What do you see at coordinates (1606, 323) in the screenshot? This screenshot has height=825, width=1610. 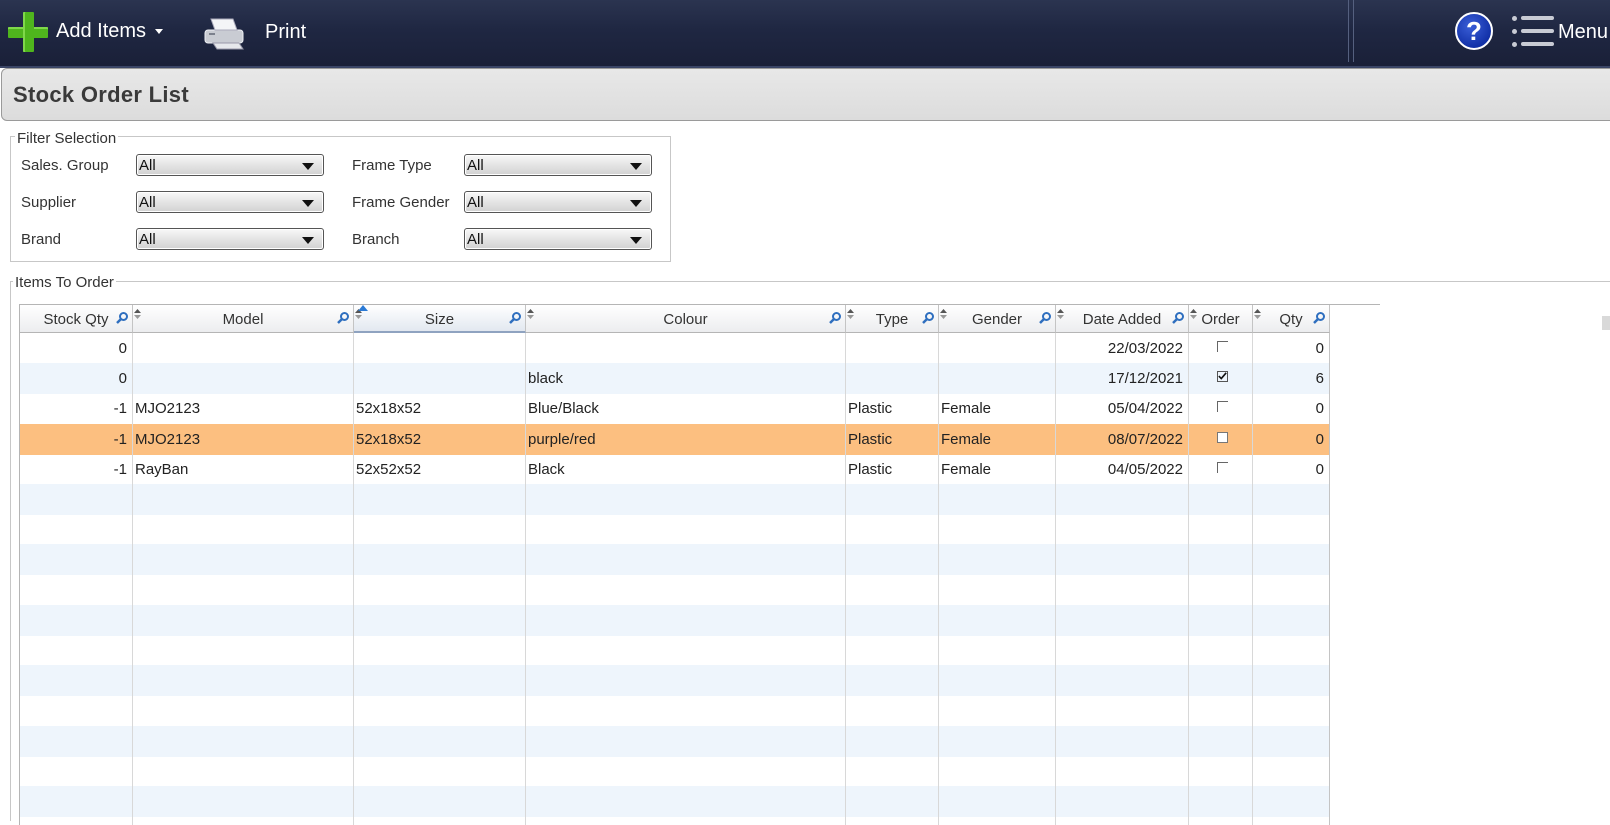 I see `scrollbar-stub` at bounding box center [1606, 323].